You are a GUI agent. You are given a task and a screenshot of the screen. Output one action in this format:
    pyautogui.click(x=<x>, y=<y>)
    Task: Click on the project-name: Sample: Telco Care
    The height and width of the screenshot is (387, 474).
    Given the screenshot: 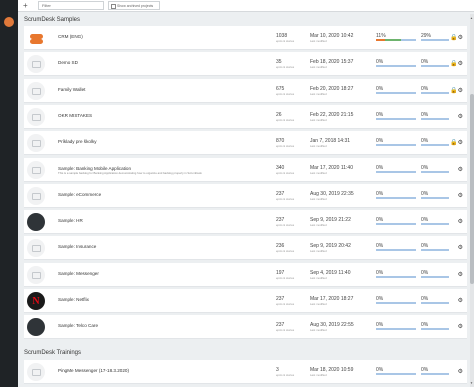 What is the action you would take?
    pyautogui.click(x=78, y=325)
    